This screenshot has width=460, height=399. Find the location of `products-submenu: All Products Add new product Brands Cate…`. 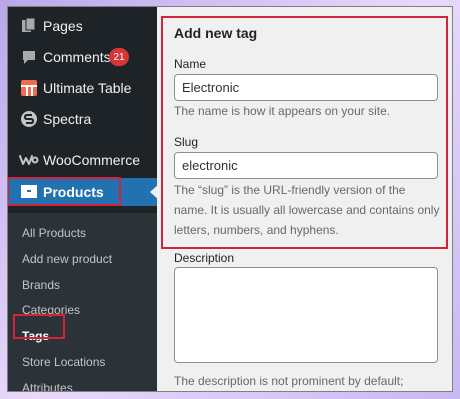

products-submenu: All Products Add new product Brands Cate… is located at coordinates (82, 302).